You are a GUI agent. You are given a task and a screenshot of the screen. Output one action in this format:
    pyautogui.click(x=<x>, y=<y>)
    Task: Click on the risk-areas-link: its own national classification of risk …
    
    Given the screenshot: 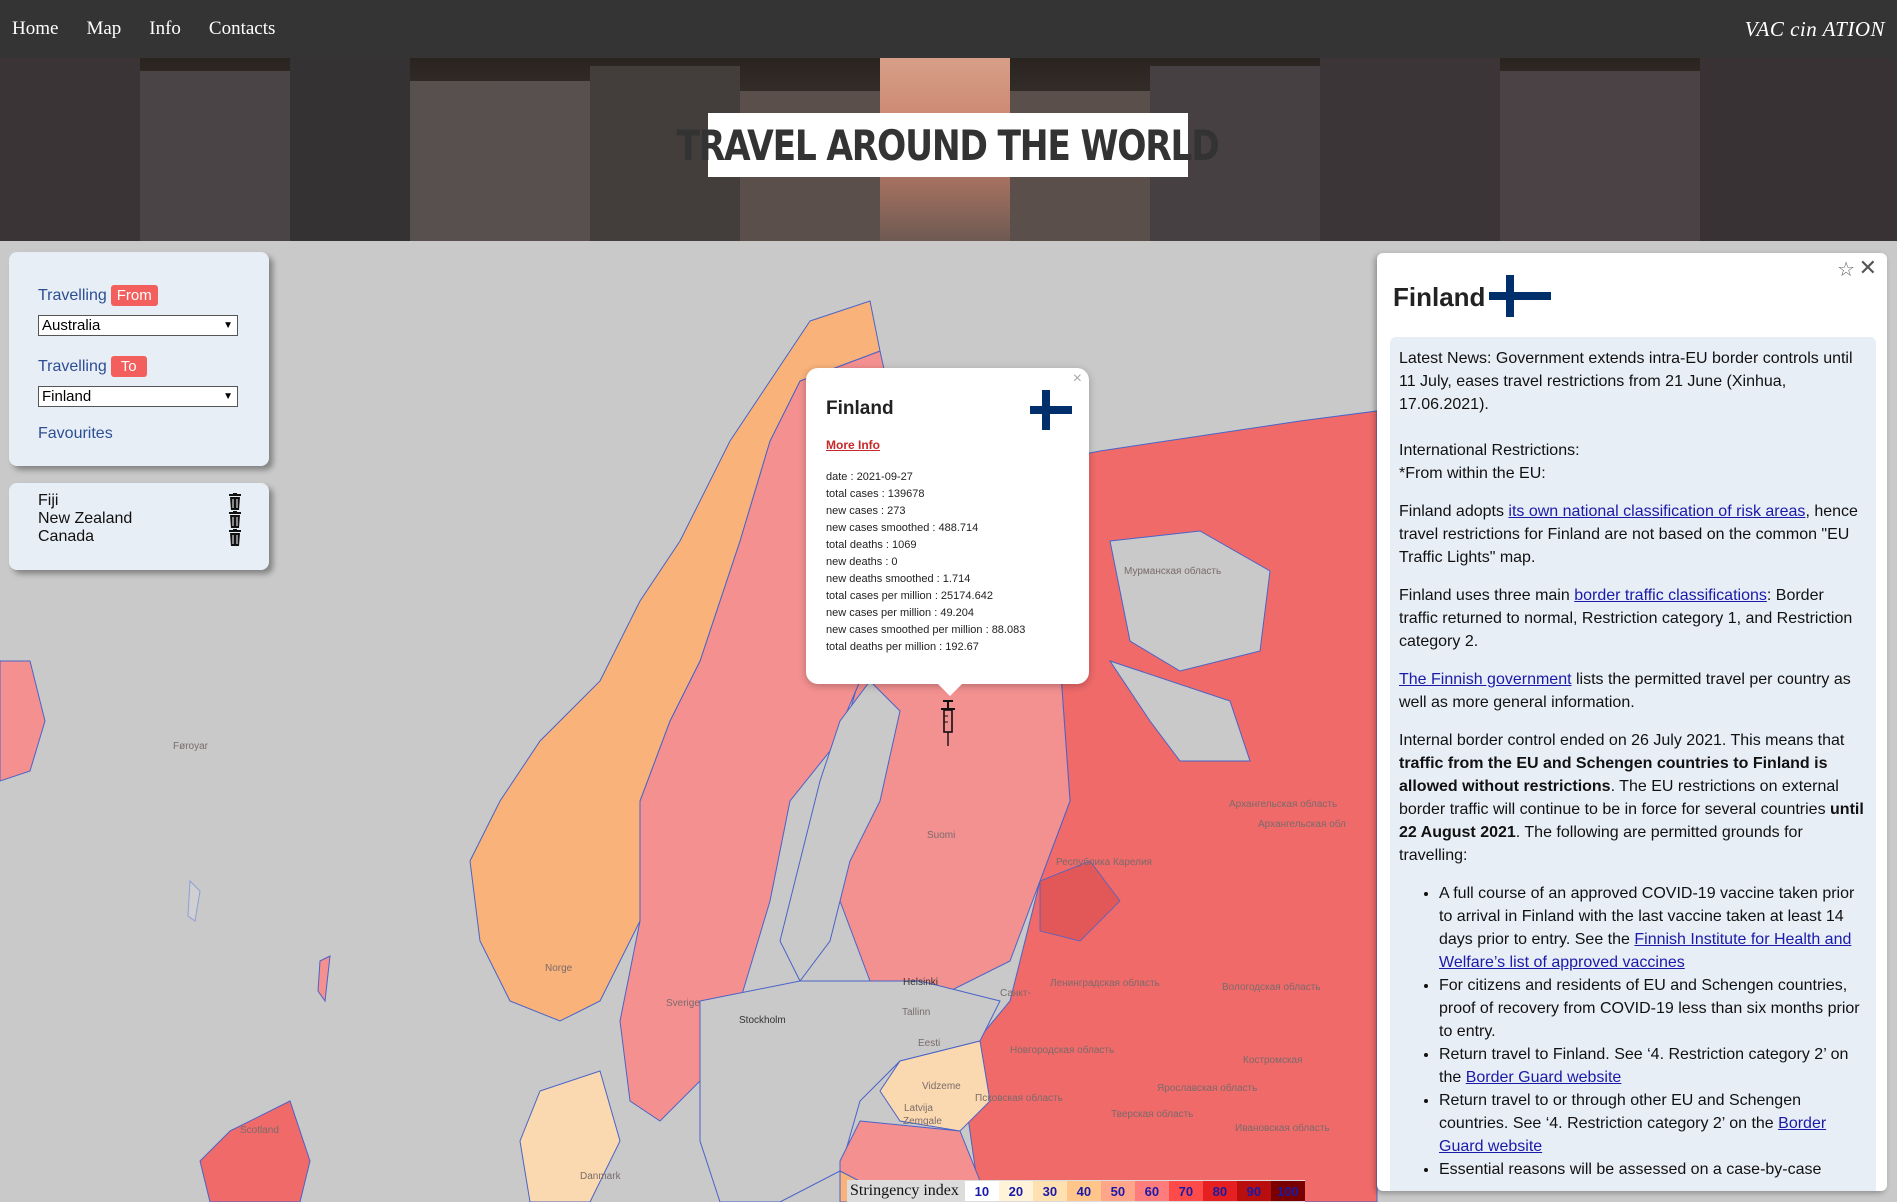 What is the action you would take?
    pyautogui.click(x=1656, y=511)
    